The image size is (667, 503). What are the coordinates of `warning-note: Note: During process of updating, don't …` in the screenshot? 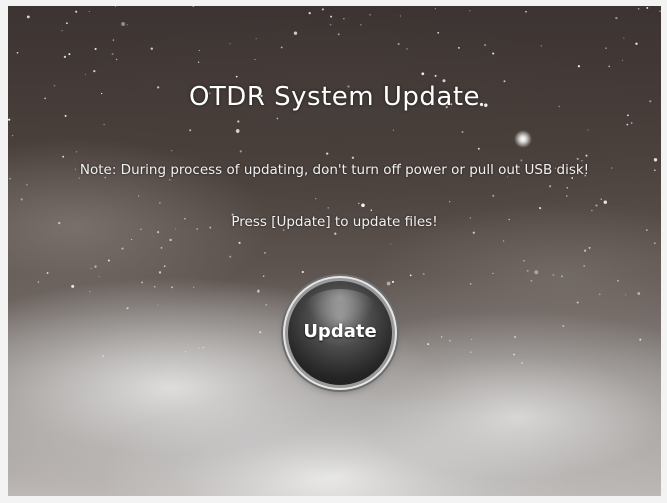 It's located at (334, 170).